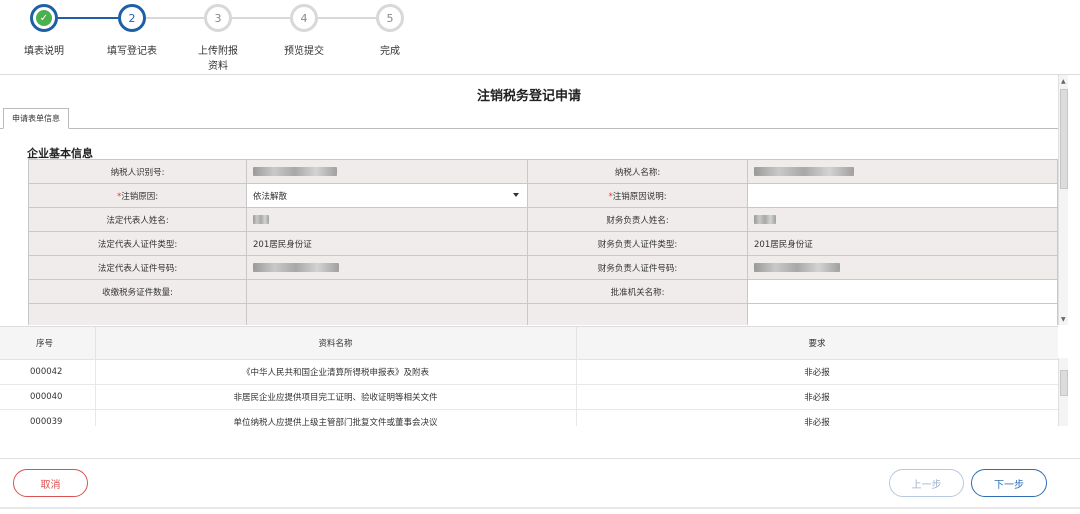 This screenshot has width=1080, height=514. I want to click on material-name-cell: 《中华人民共和国企业清算所得税申报表》及附表, so click(336, 372).